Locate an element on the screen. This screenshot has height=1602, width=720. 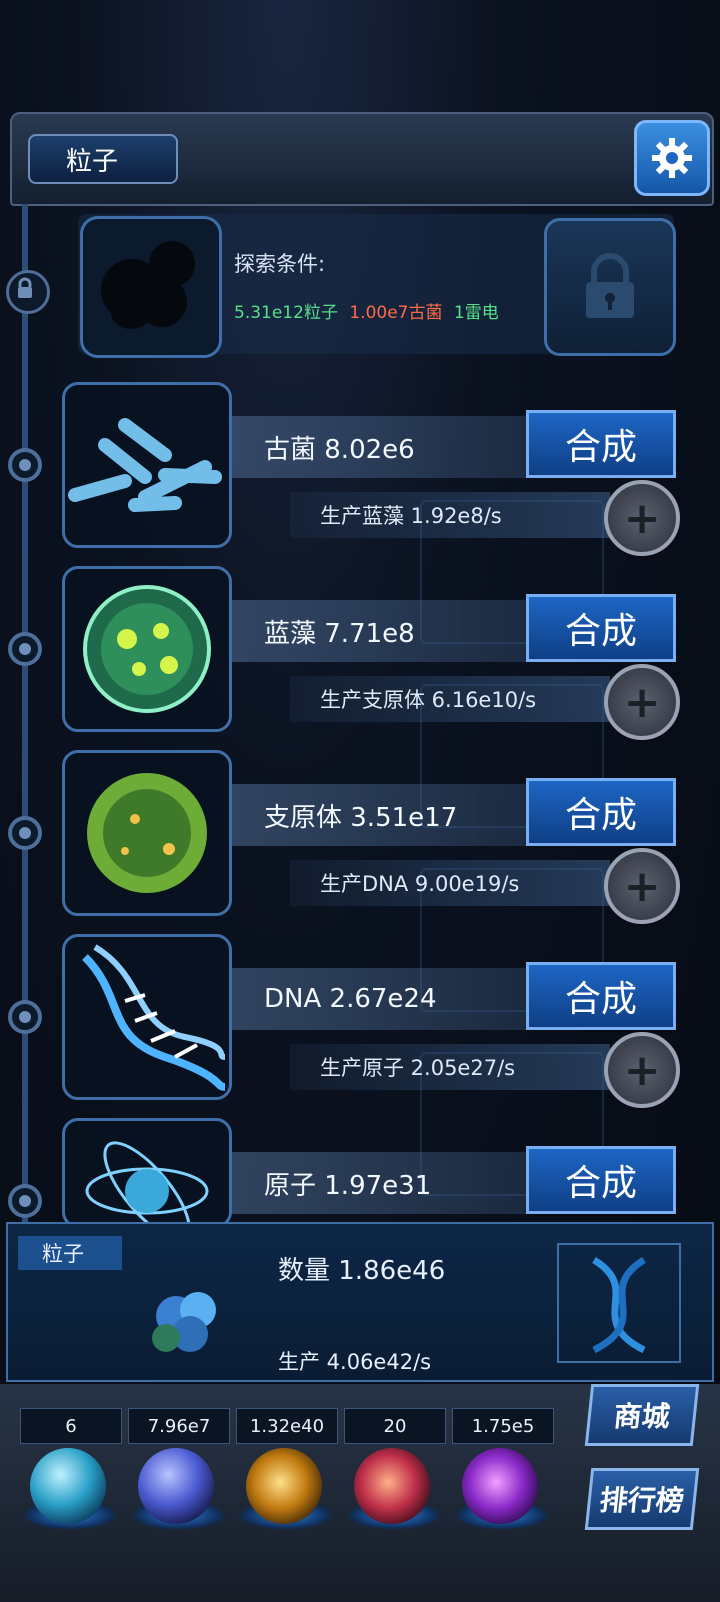
item-production-cyanobacteria: 生产支原体 6.16e10/s is located at coordinates (450, 699).